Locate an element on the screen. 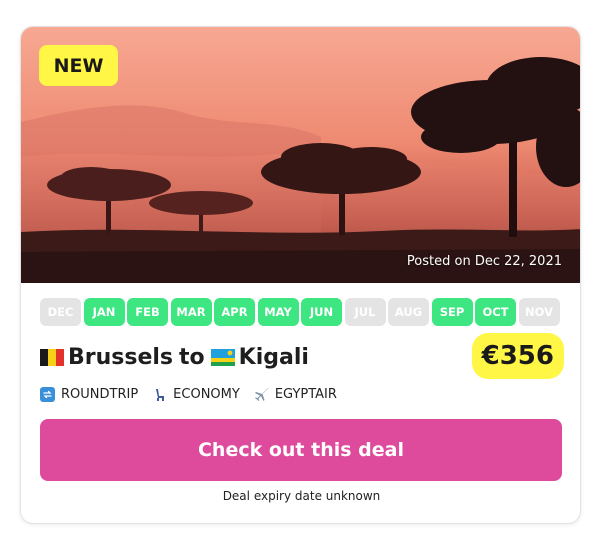 This screenshot has width=600, height=548. rwanda-flag-icon is located at coordinates (222, 357).